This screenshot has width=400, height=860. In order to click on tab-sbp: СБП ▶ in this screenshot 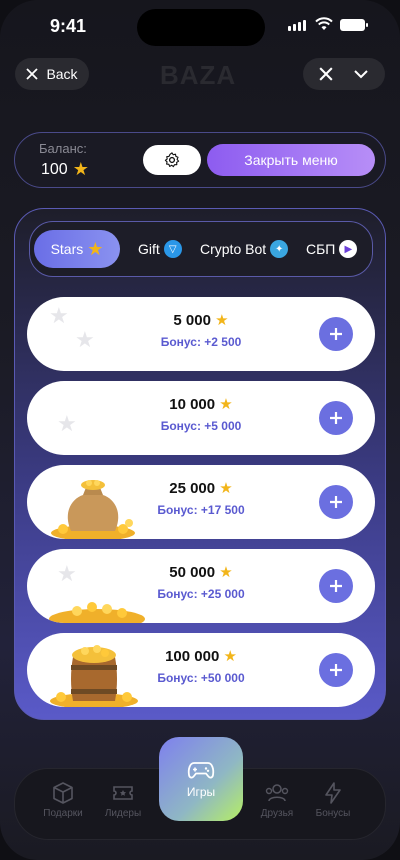, I will do `click(332, 249)`.